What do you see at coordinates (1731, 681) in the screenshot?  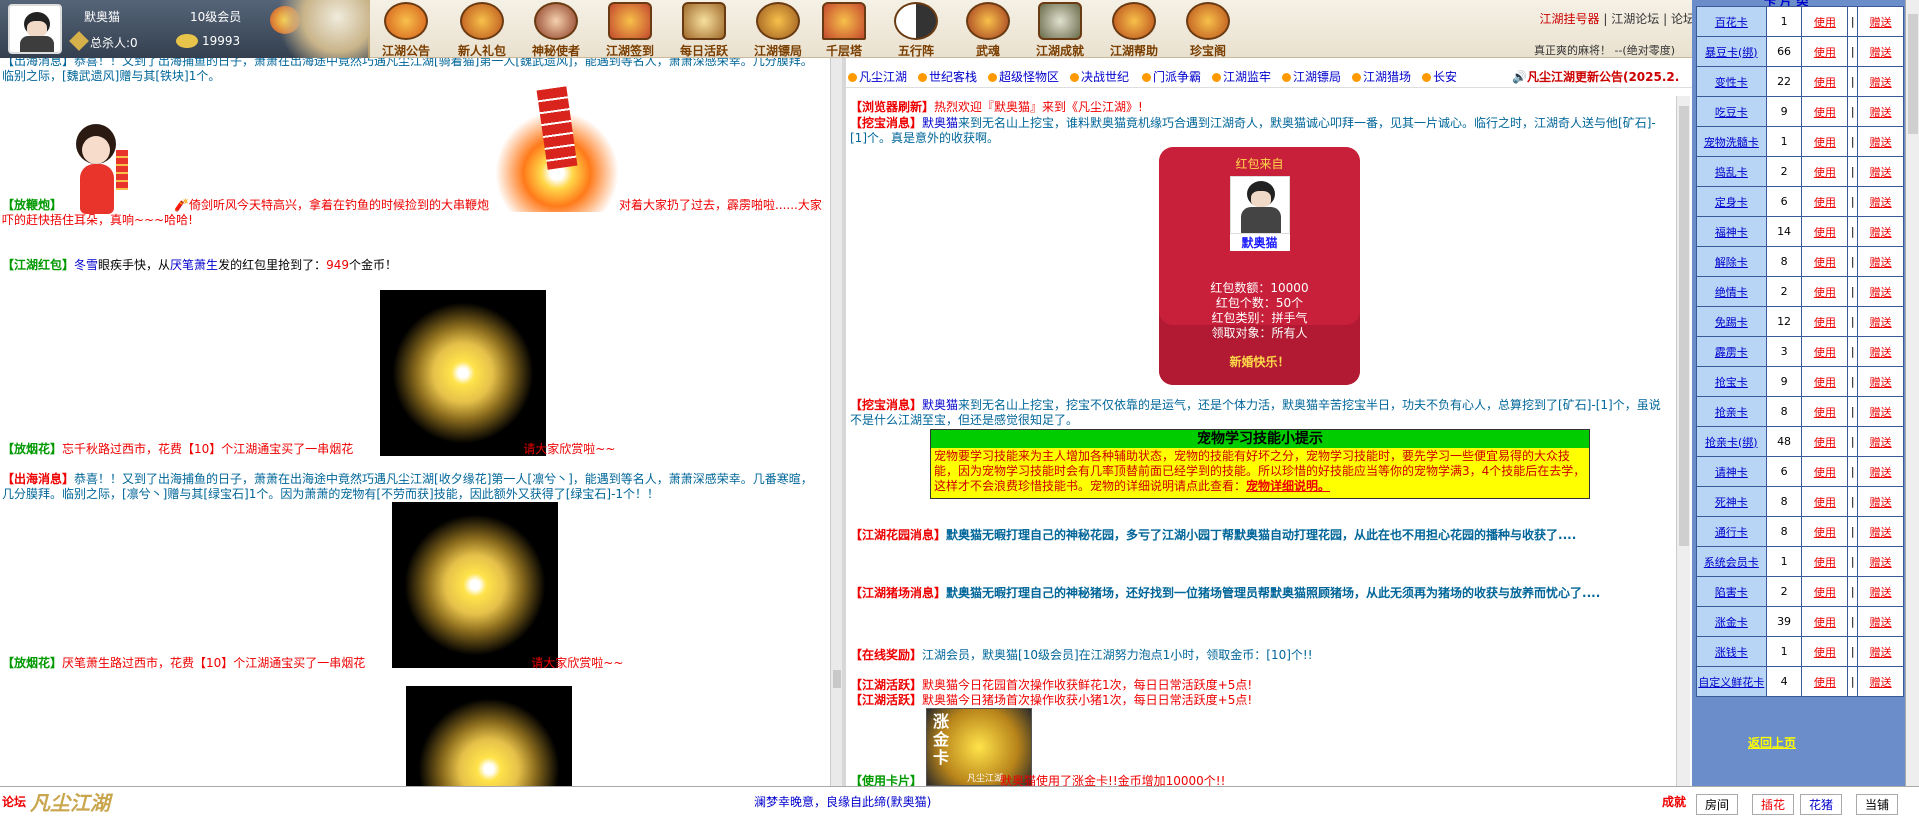 I see `card-name: 自定义鲜花卡` at bounding box center [1731, 681].